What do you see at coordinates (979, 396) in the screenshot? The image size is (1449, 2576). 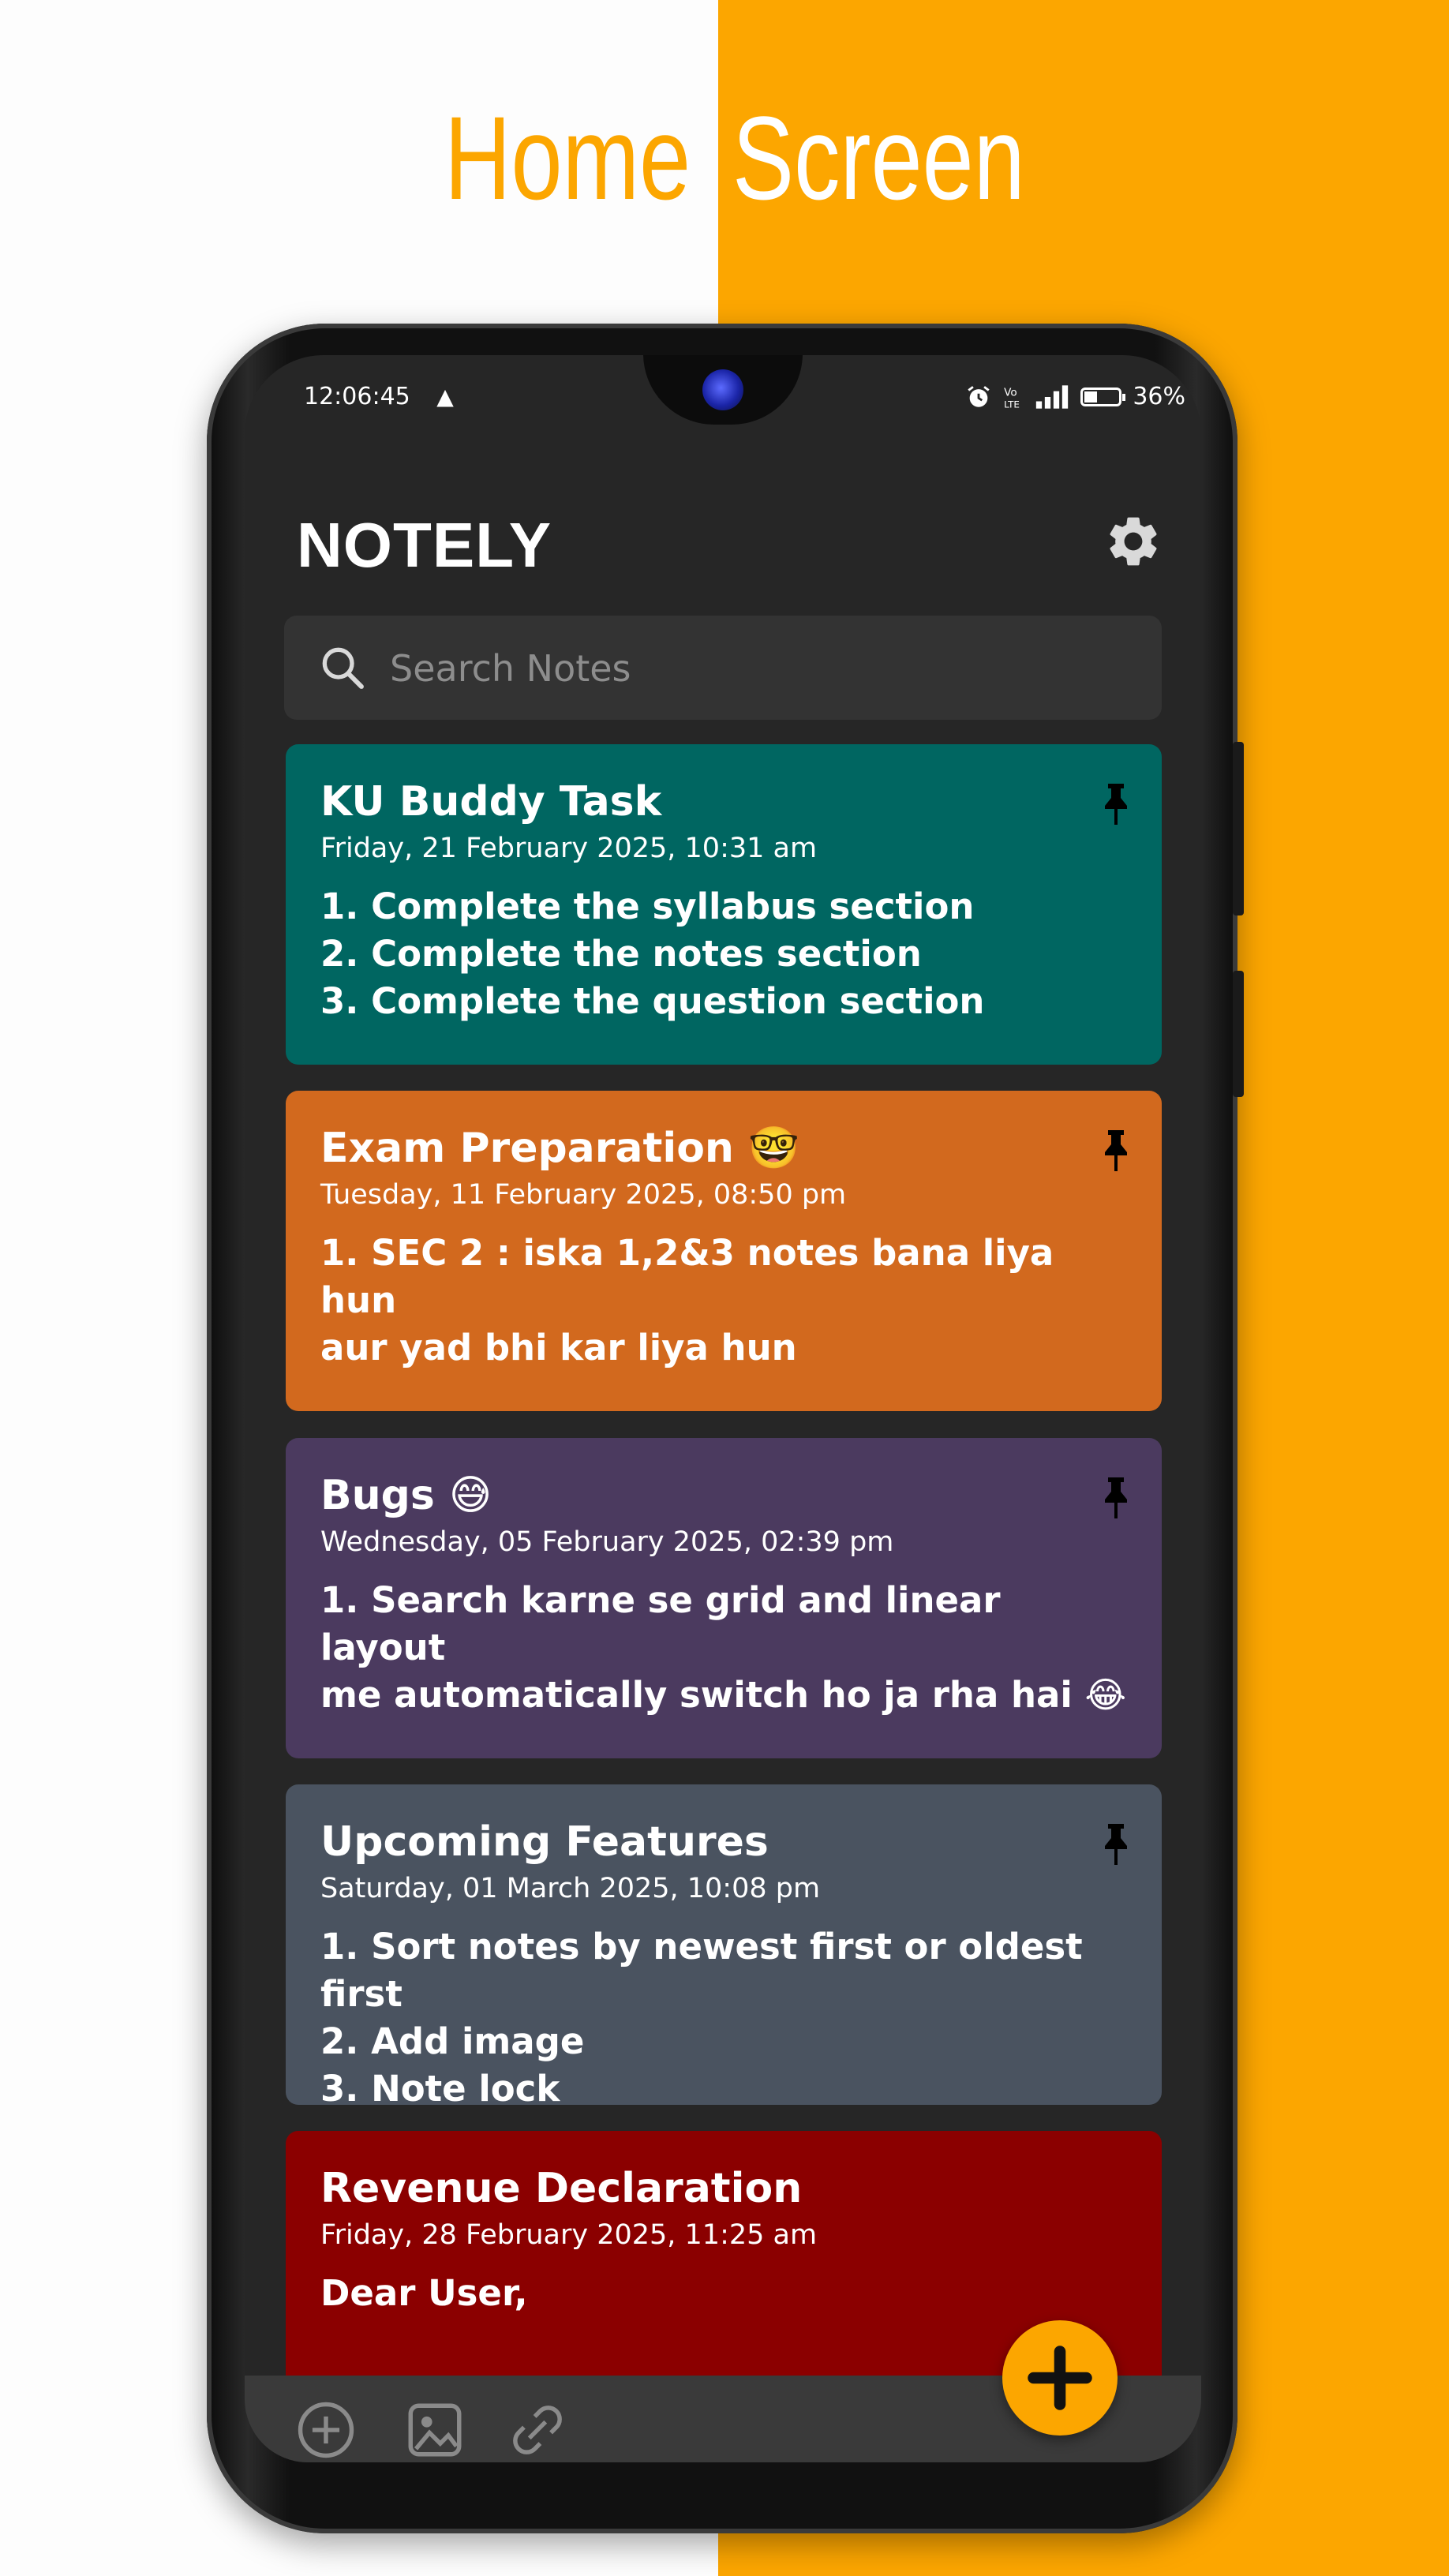 I see `alarm-icon` at bounding box center [979, 396].